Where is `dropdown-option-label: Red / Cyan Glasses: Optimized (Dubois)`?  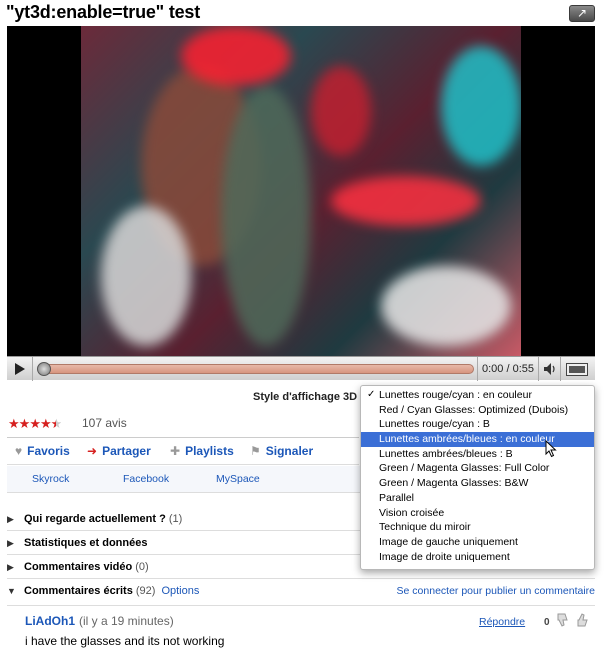
dropdown-option-label: Red / Cyan Glasses: Optimized (Dubois) is located at coordinates (474, 409).